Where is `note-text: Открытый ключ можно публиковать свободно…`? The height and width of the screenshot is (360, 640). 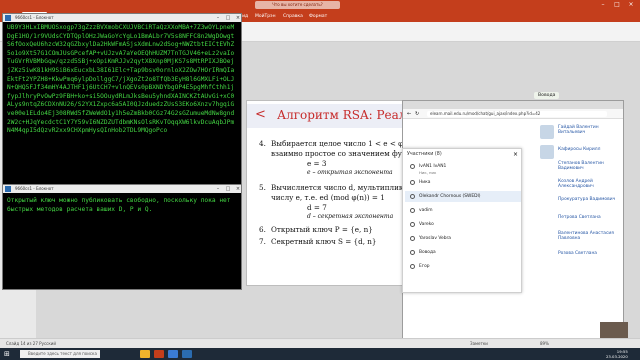
note-text: Открытый ключ можно публиковать свободно… is located at coordinates (122, 240).